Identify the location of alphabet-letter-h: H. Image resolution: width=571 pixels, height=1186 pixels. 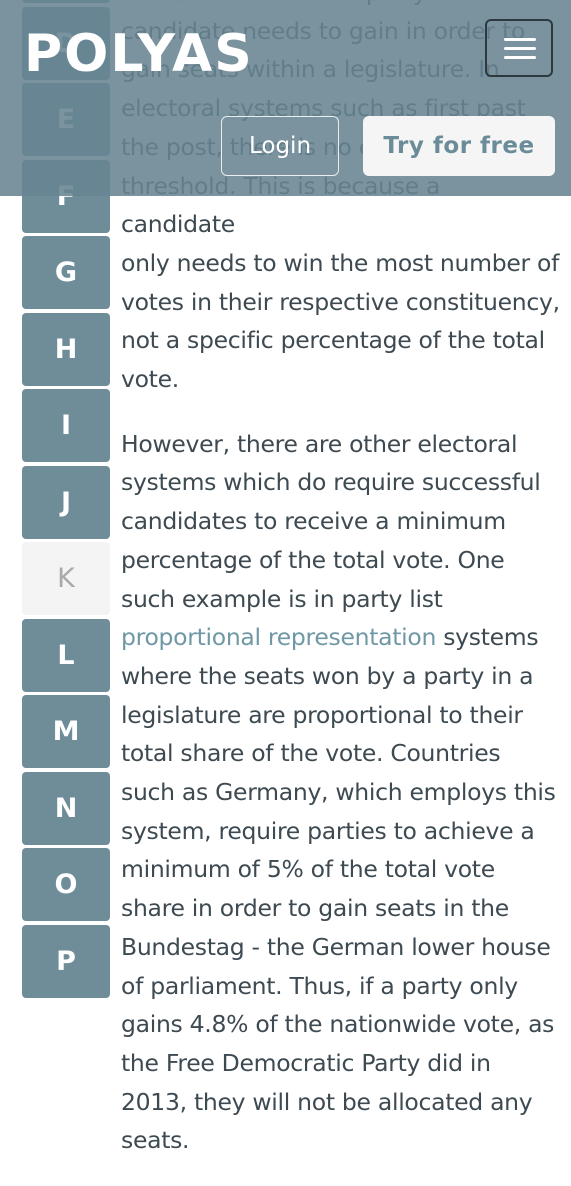
(66, 349).